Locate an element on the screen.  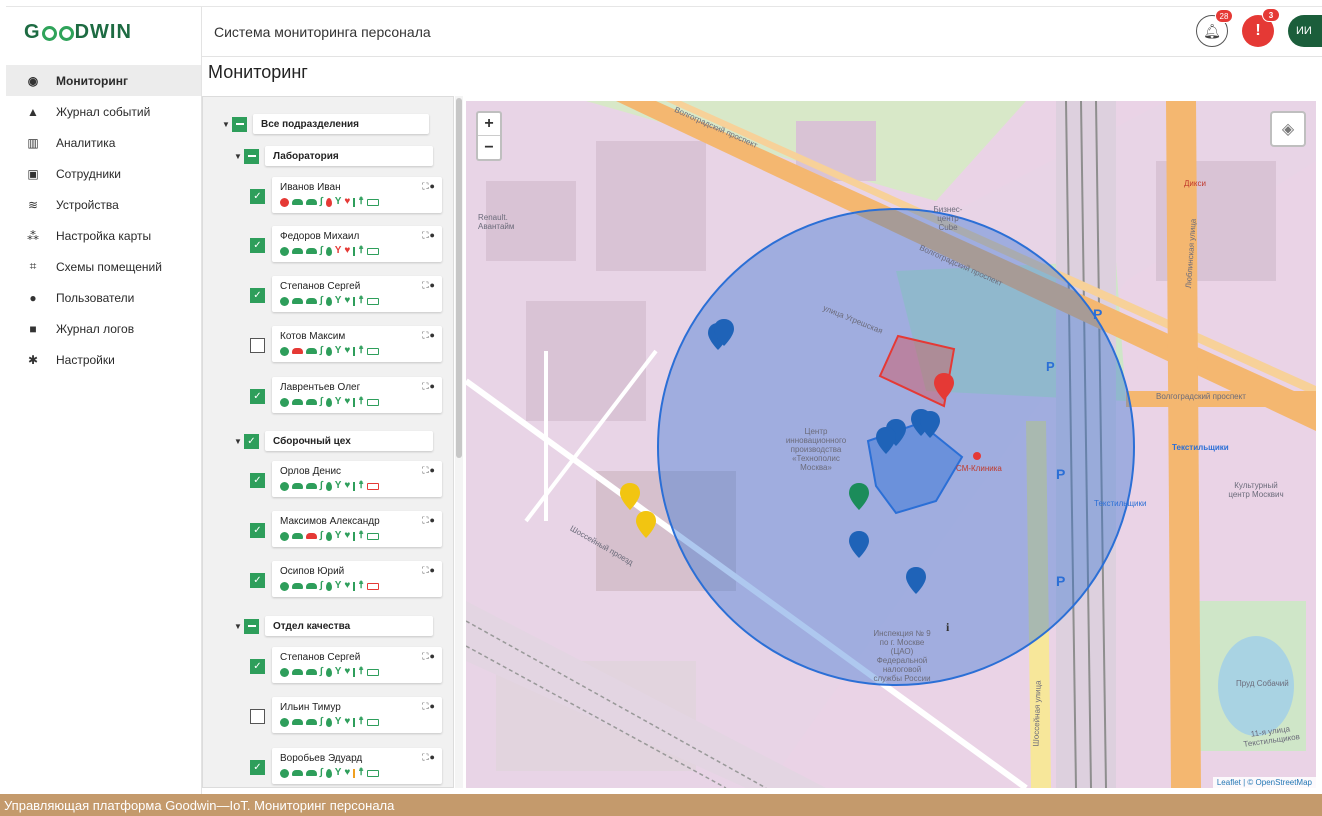
sidebar-item-settings: ✱ Настройки is located at coordinates (103, 359).